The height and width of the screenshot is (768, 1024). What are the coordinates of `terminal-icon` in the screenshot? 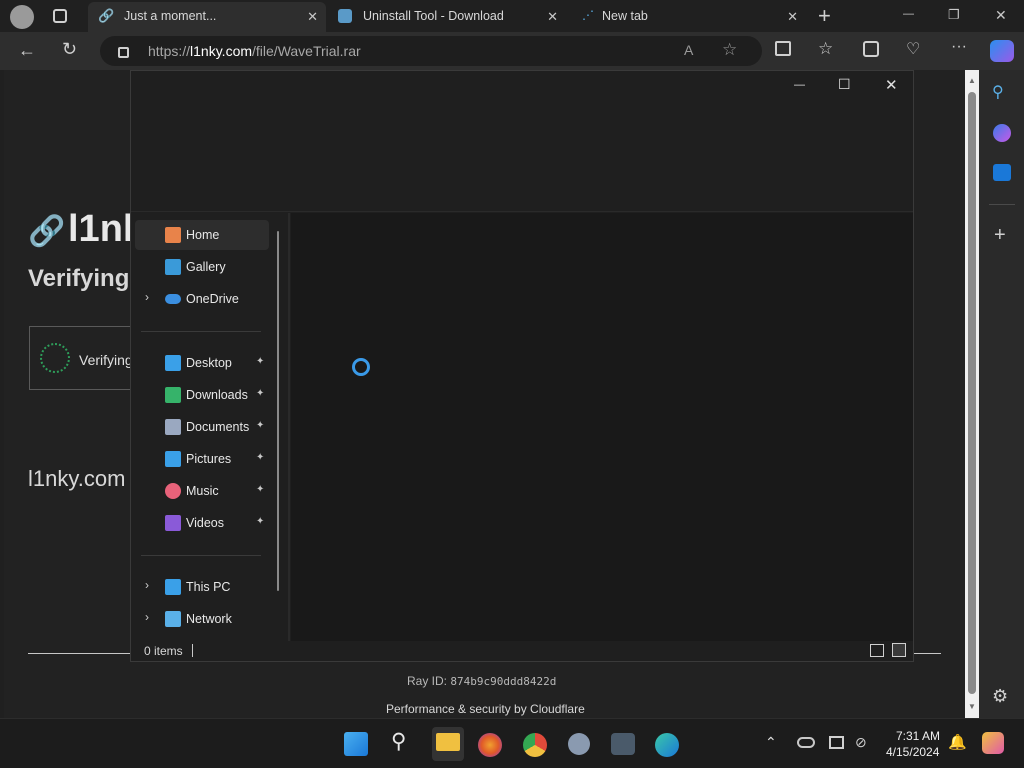 It's located at (623, 744).